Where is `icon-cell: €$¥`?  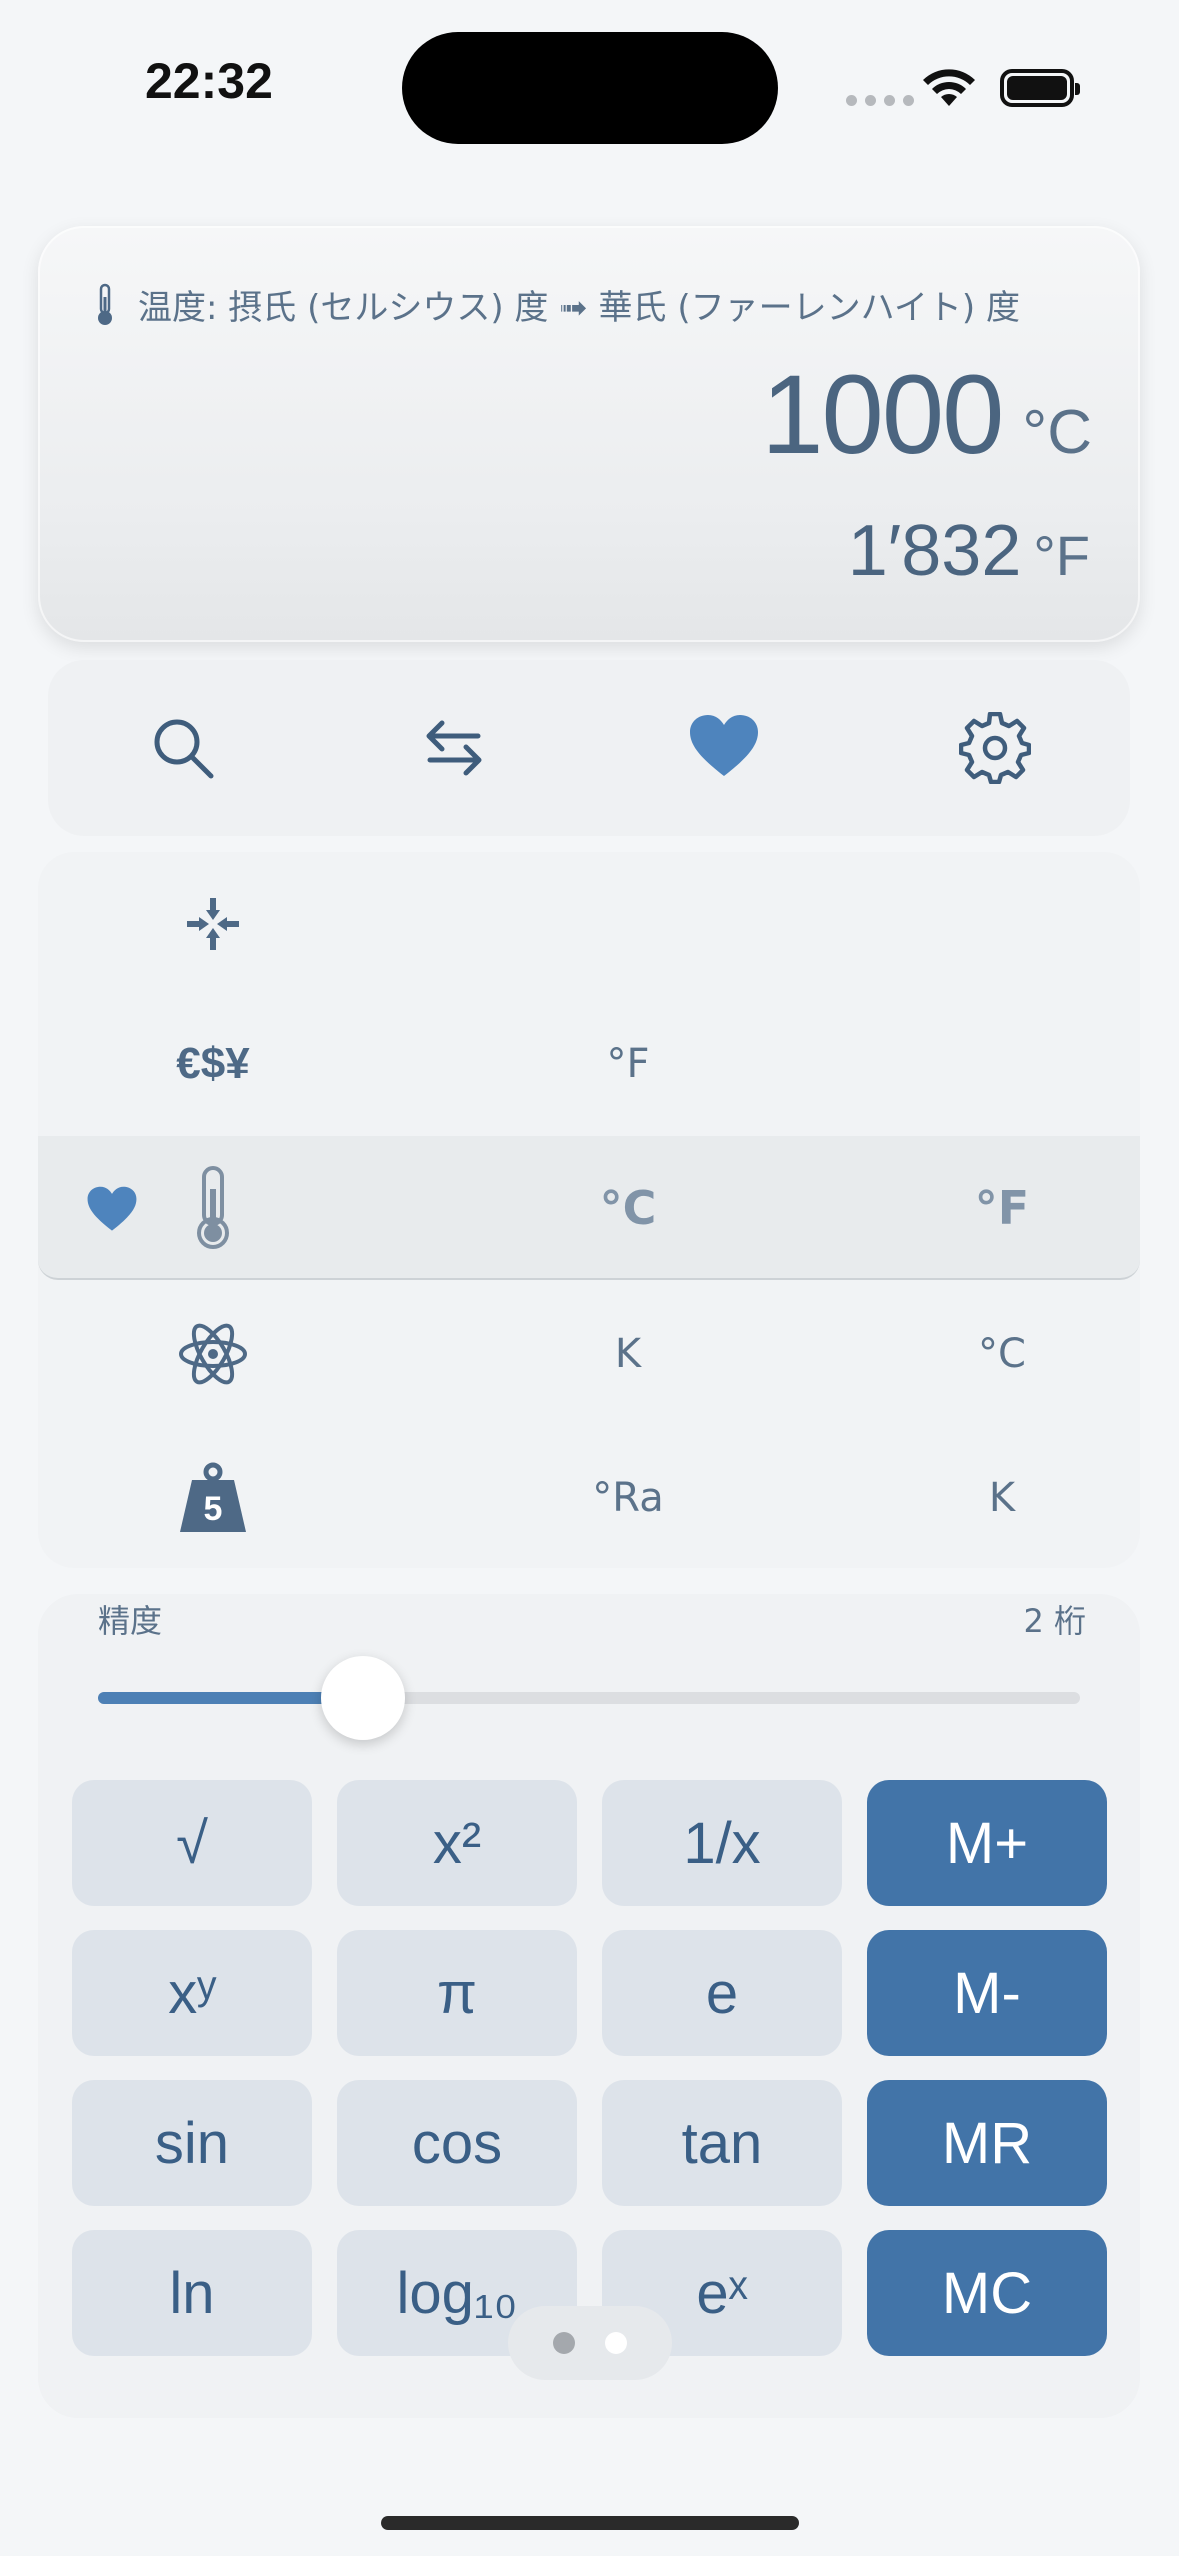
icon-cell: €$¥ is located at coordinates (213, 1064).